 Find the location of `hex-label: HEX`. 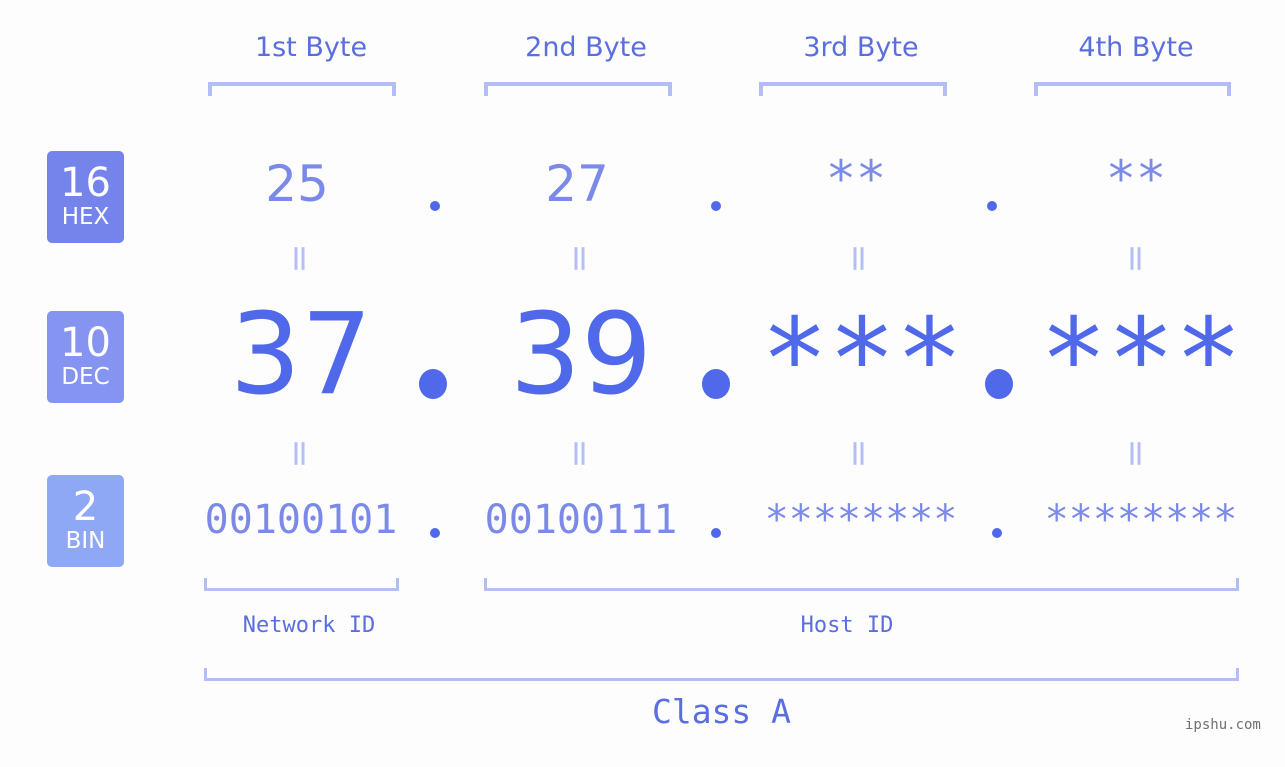

hex-label: HEX is located at coordinates (85, 217).